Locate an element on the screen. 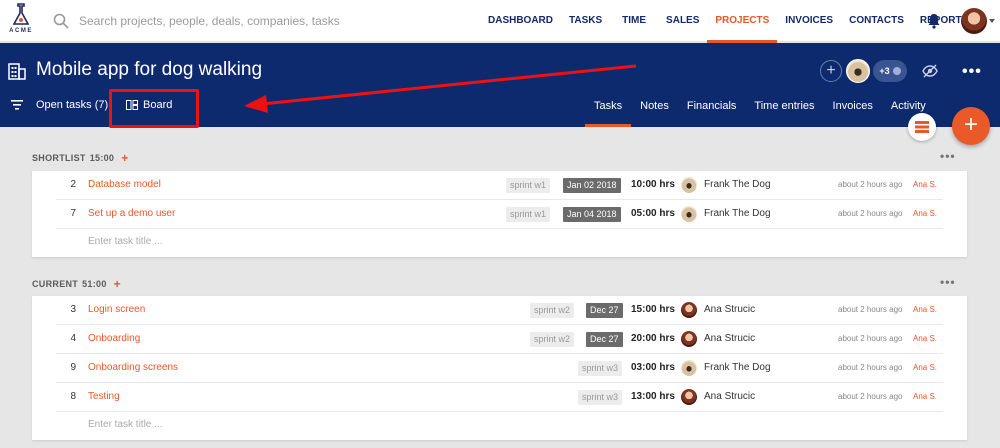  task-number: 9 is located at coordinates (73, 367).